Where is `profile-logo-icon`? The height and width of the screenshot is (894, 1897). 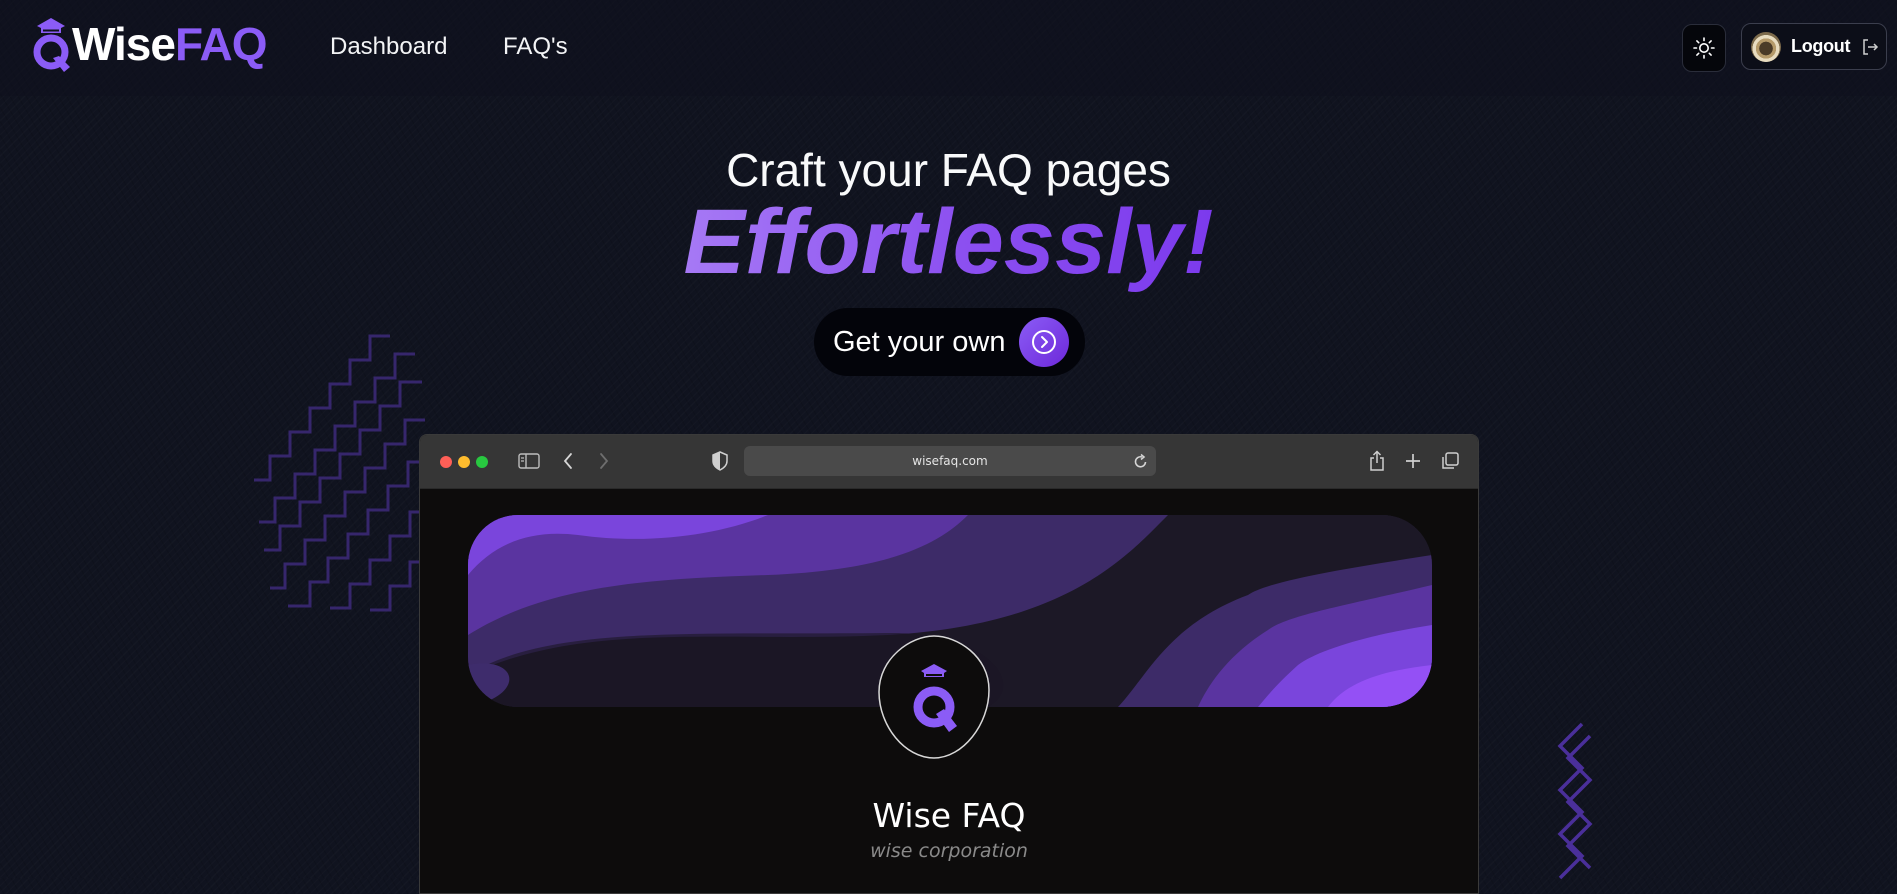
profile-logo-icon is located at coordinates (934, 697).